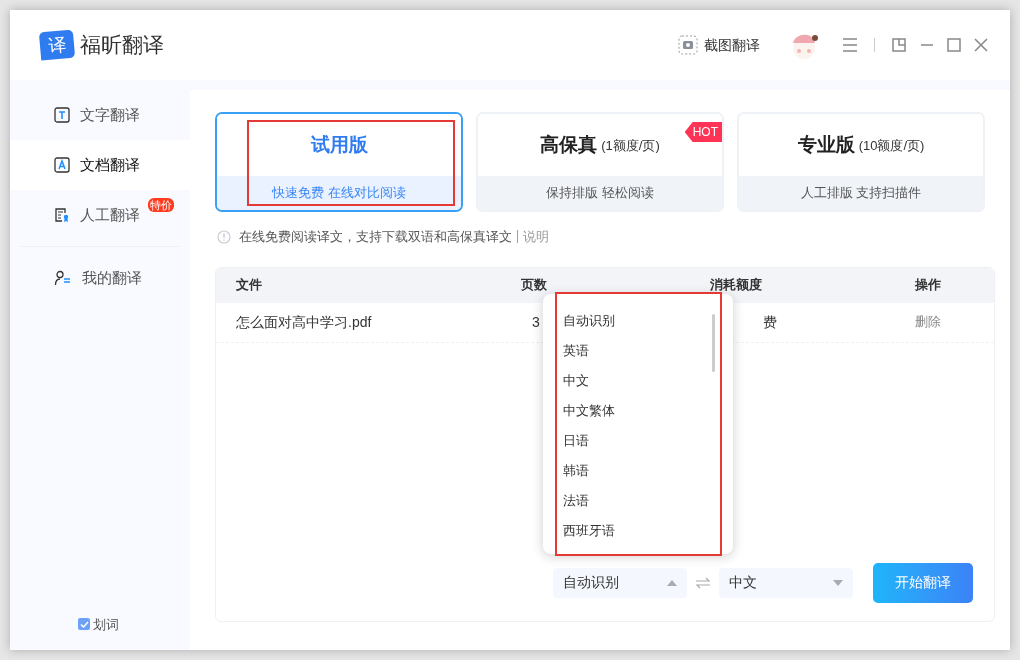  Describe the element at coordinates (249, 285) in the screenshot. I see `column-header: 文件` at that location.